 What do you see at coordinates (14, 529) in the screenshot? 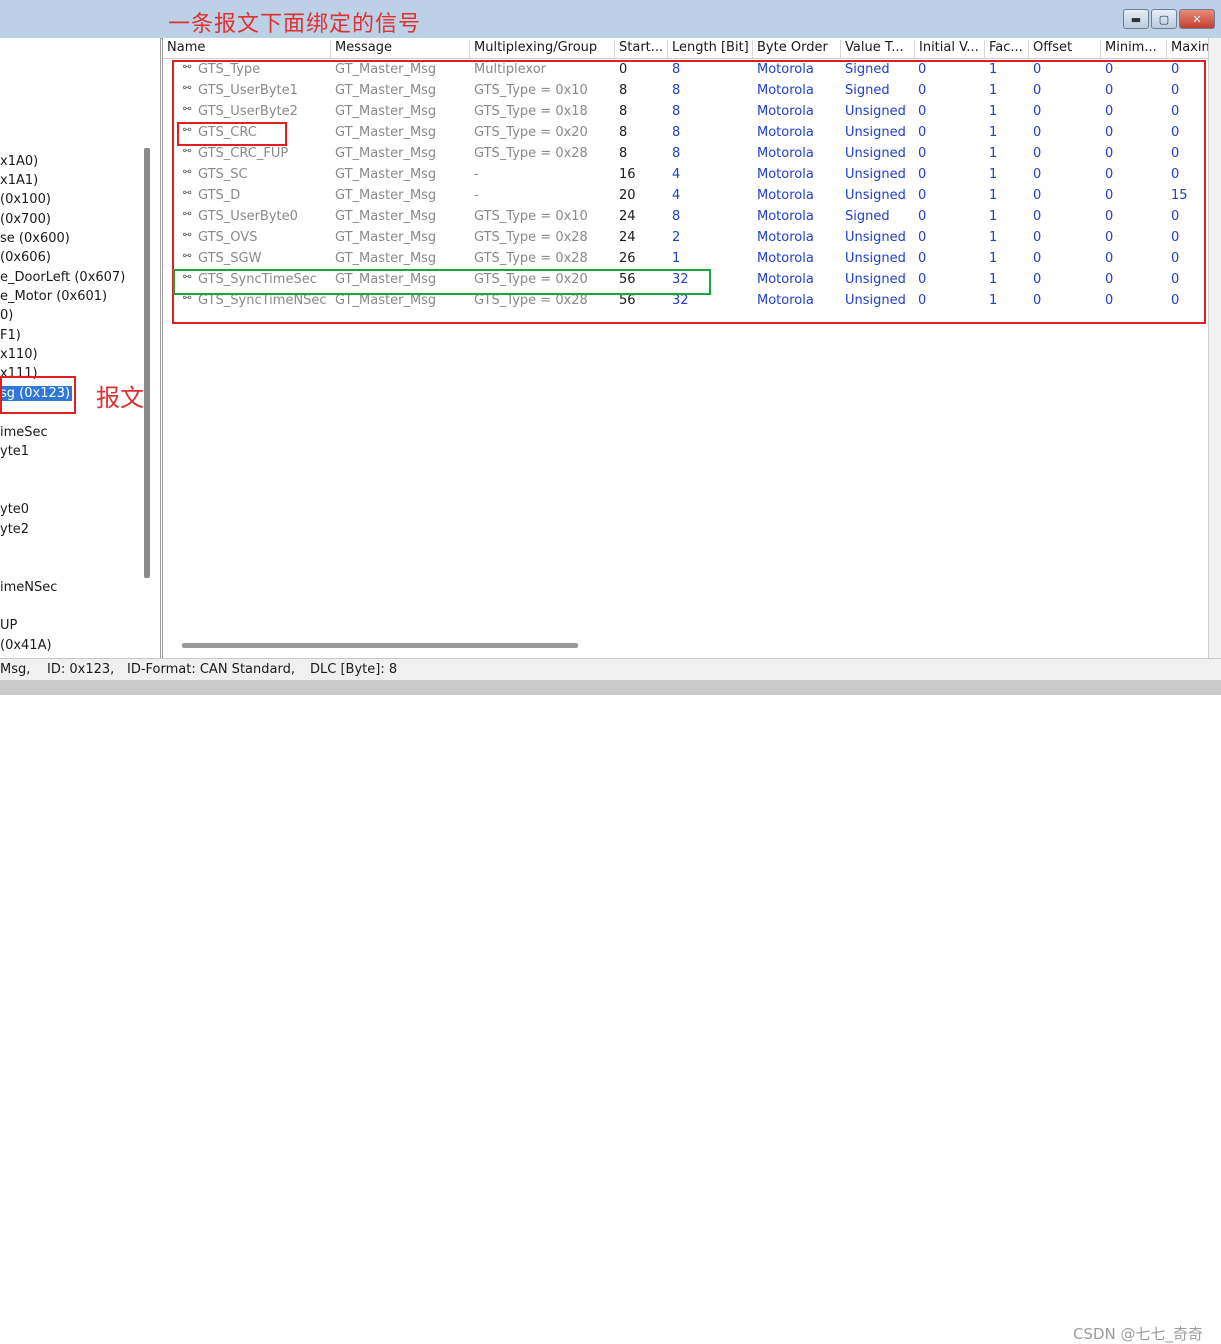
I see `tree-item: yte2` at bounding box center [14, 529].